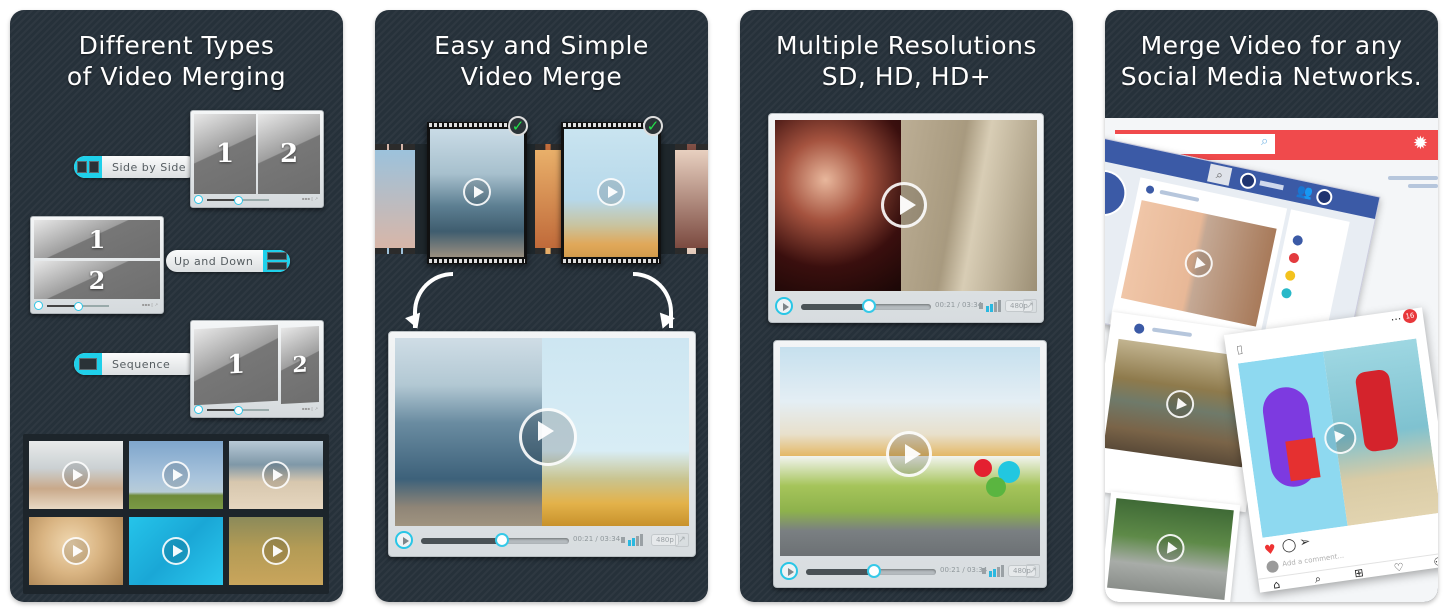  Describe the element at coordinates (1399, 567) in the screenshot. I see `activity-heart-icon: ♡` at that location.